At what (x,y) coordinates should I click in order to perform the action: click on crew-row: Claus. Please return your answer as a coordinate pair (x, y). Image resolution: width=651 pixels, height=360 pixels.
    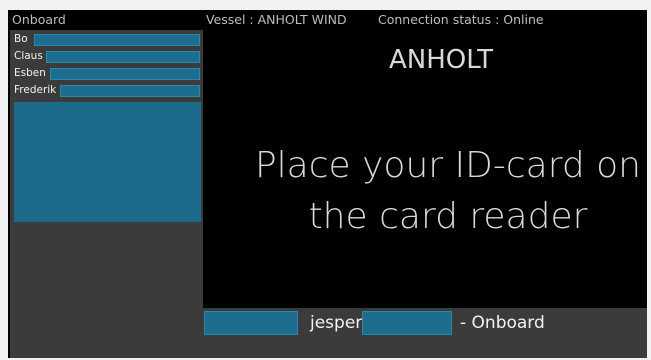
    Looking at the image, I should click on (106, 56).